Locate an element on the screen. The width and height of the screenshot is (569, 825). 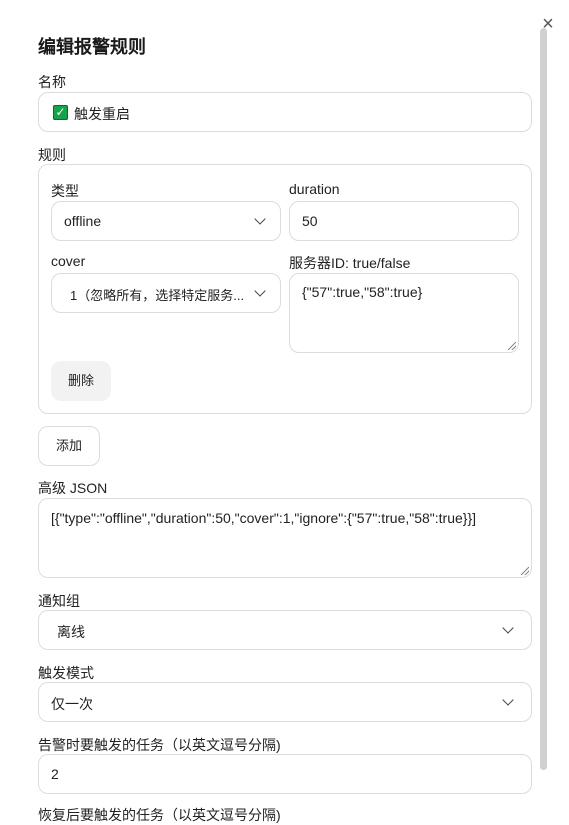
trigger-mode-select: 仅一次 is located at coordinates (285, 702).